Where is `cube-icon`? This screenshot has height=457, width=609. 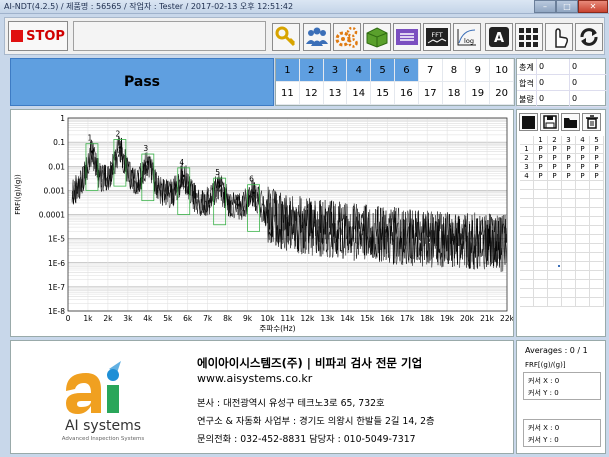 cube-icon is located at coordinates (377, 37).